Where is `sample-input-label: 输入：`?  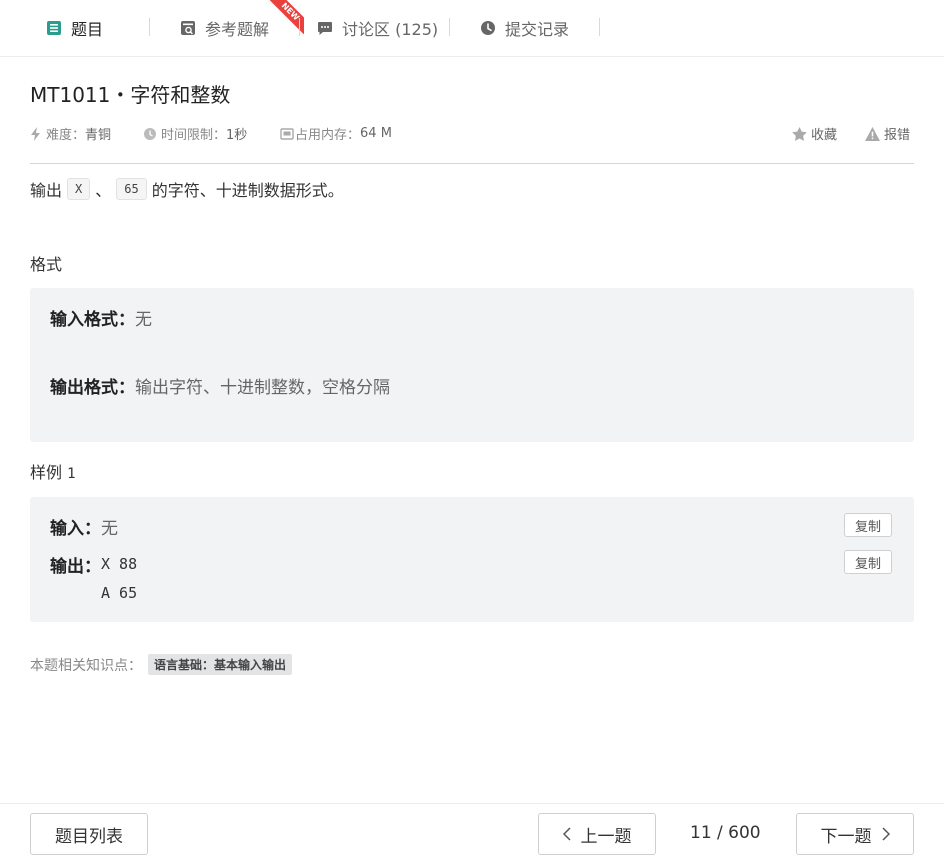
sample-input-label: 输入： is located at coordinates (75, 529).